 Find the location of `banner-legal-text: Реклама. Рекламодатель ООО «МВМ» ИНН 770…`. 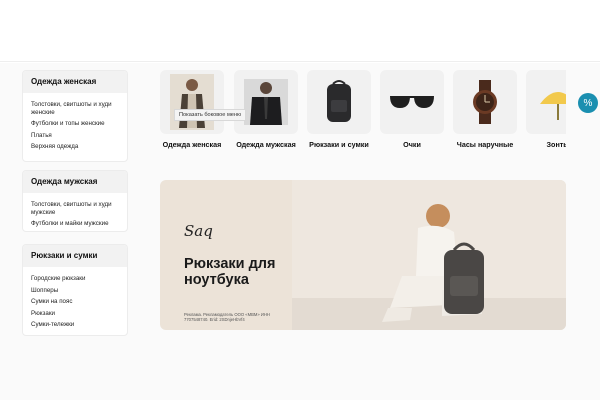

banner-legal-text: Реклама. Рекламодатель ООО «МВМ» ИНН 770… is located at coordinates (227, 317).